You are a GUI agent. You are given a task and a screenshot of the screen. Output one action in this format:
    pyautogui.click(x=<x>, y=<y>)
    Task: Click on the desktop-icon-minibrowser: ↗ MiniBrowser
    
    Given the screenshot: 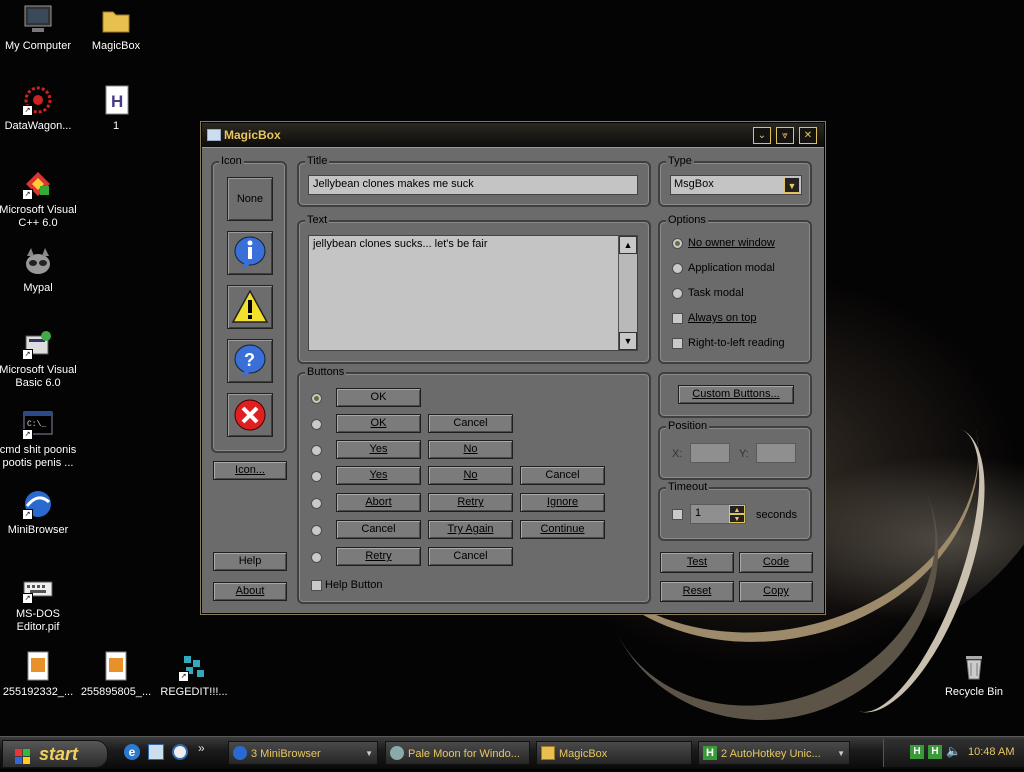 What is the action you would take?
    pyautogui.click(x=40, y=512)
    